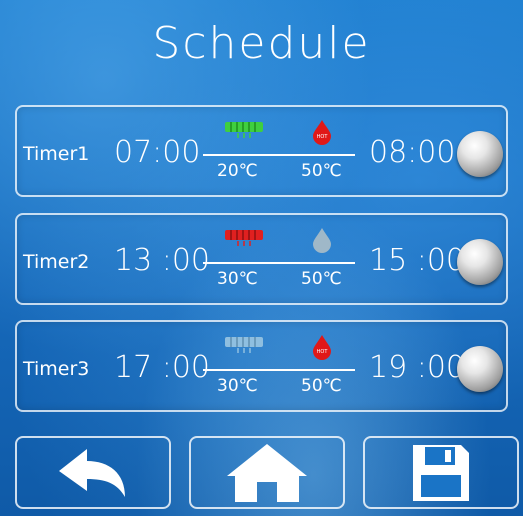 Image resolution: width=523 pixels, height=516 pixels. Describe the element at coordinates (56, 262) in the screenshot. I see `timer-label: Timer2` at that location.